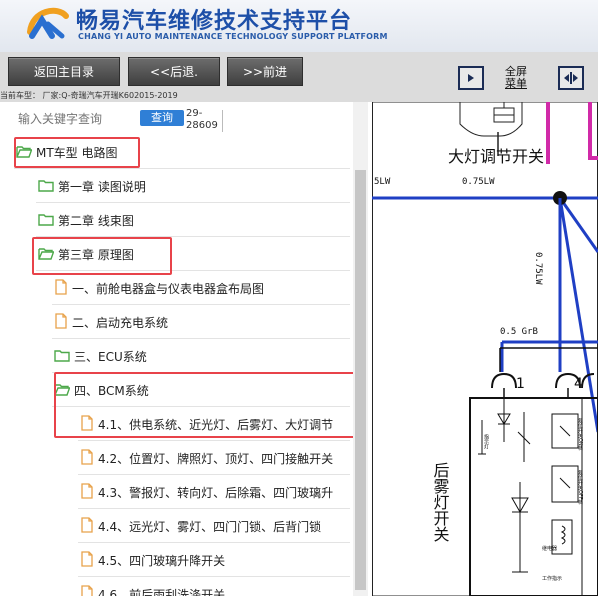 The image size is (598, 596). Describe the element at coordinates (89, 95) in the screenshot. I see `current-vehicle-text: 当前车型： 厂家:Q-奇瑞汽车开瑞K602015-2019` at that location.